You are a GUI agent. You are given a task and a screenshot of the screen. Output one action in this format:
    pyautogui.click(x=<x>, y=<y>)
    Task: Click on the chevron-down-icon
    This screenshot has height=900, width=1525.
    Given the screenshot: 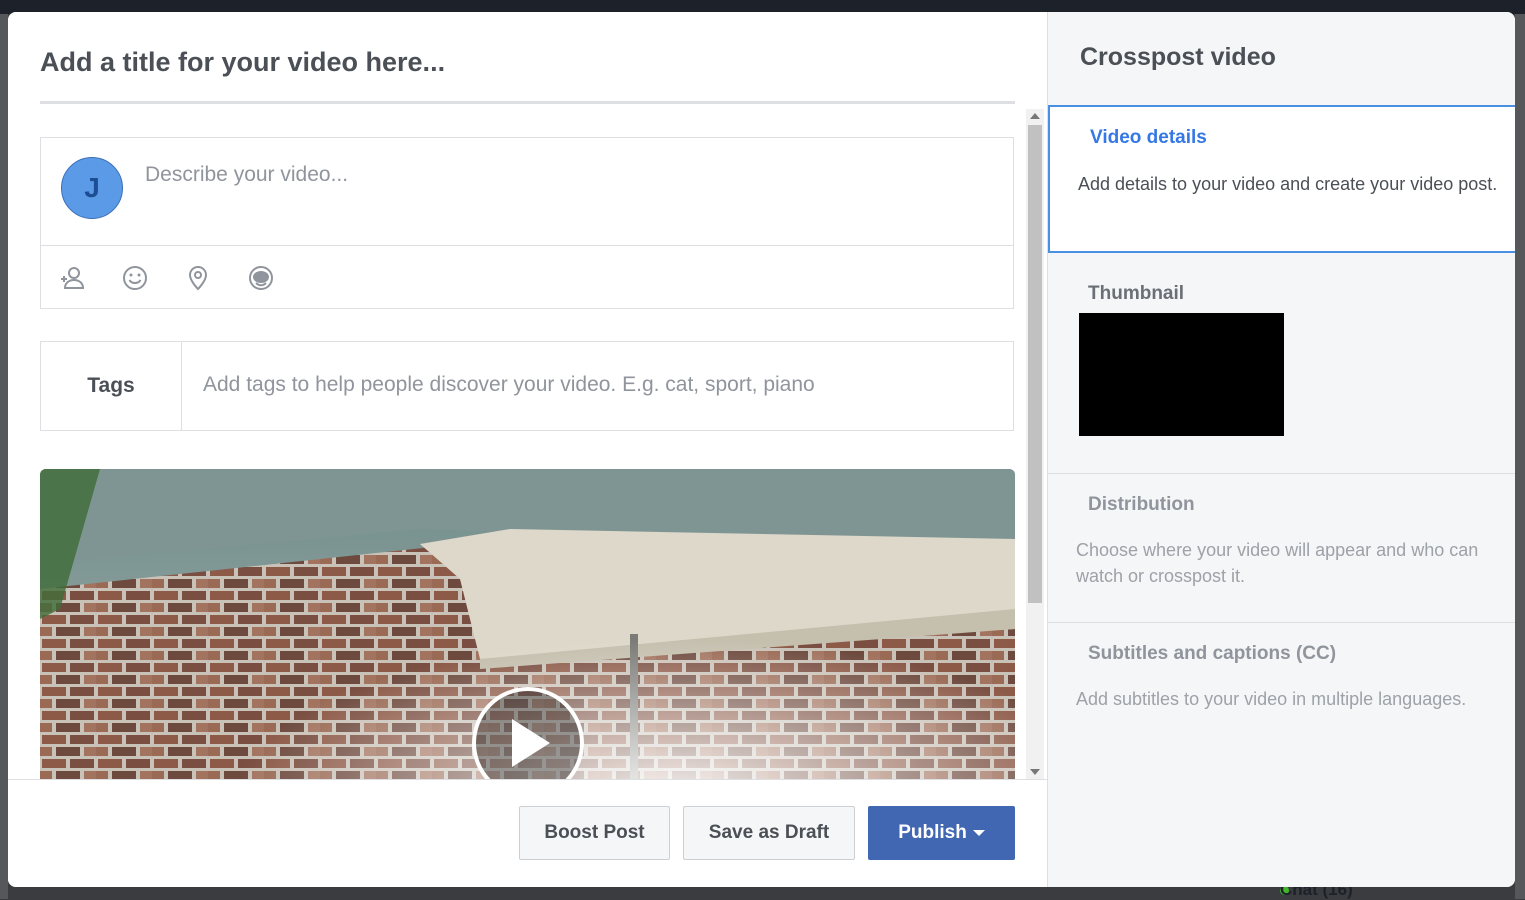 What is the action you would take?
    pyautogui.click(x=978, y=833)
    